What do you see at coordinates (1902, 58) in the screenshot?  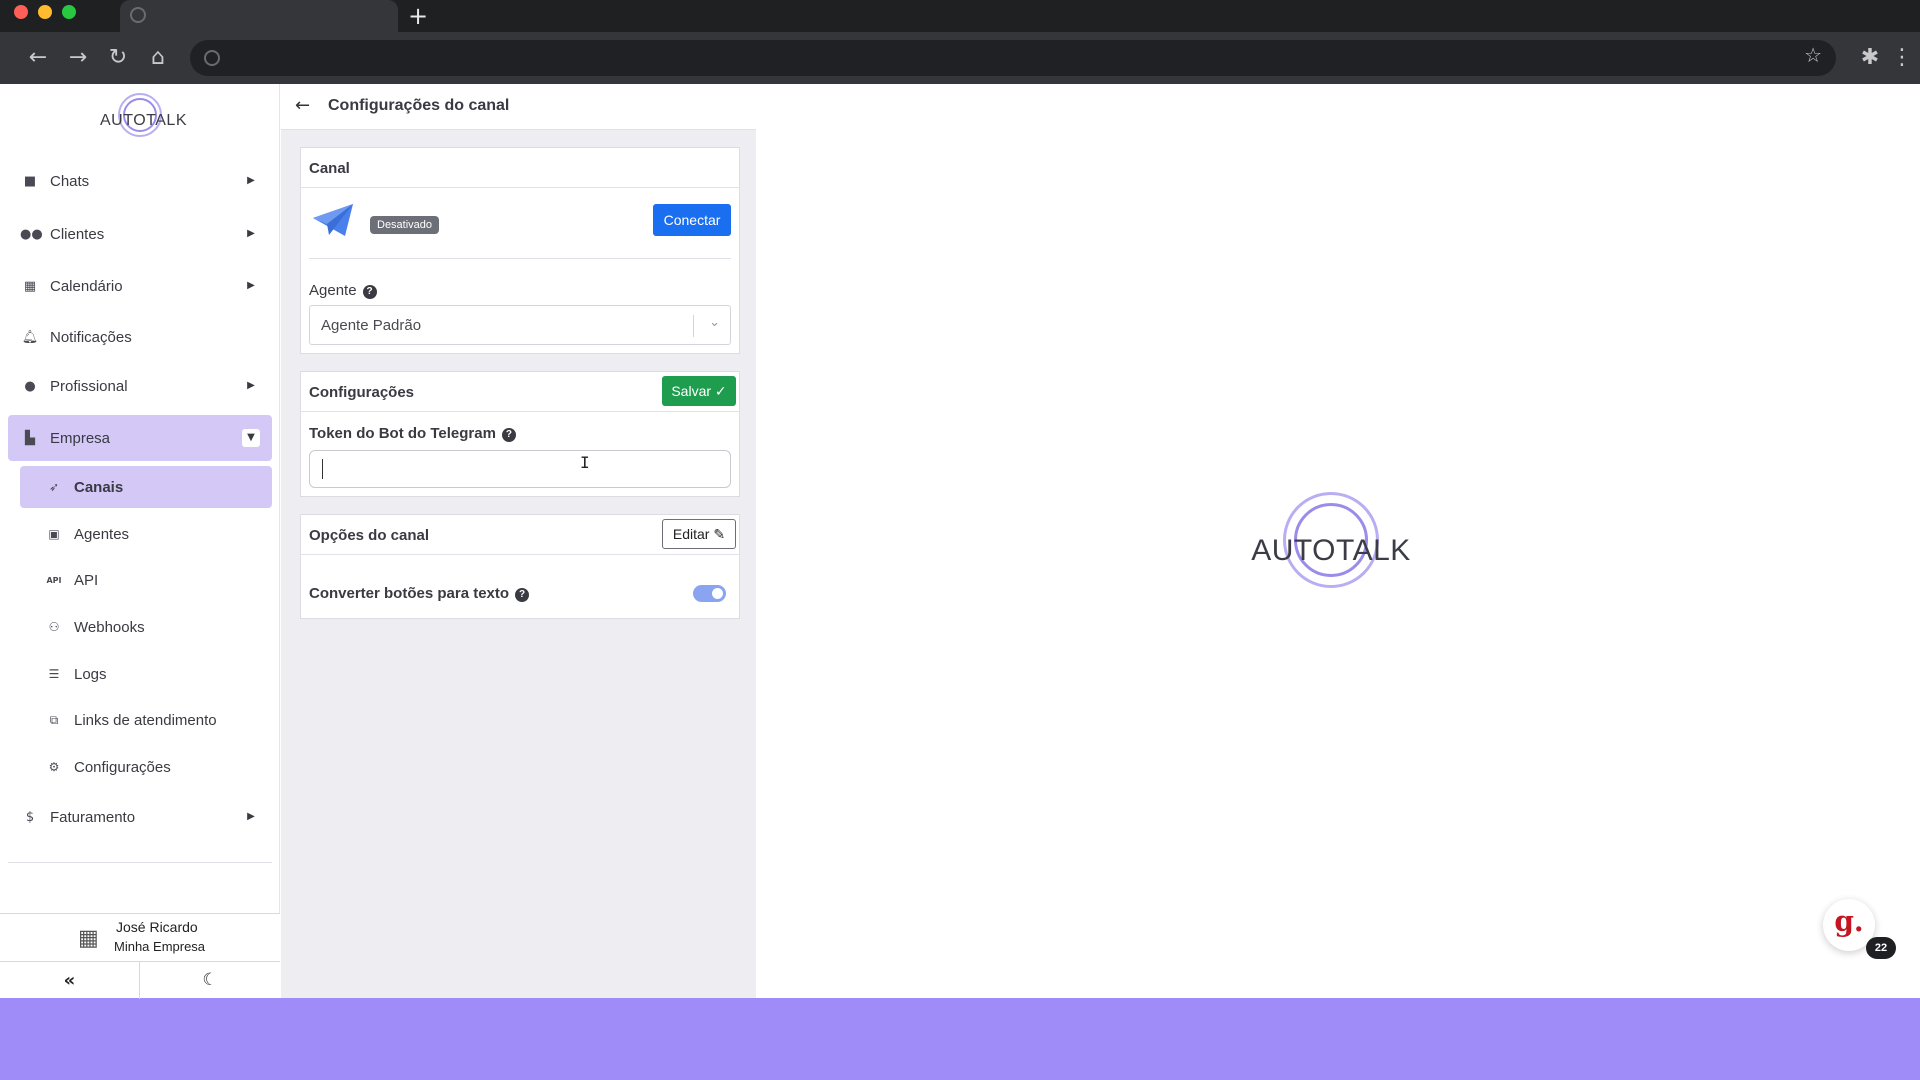 I see `browser-menu-icon: ⋮` at bounding box center [1902, 58].